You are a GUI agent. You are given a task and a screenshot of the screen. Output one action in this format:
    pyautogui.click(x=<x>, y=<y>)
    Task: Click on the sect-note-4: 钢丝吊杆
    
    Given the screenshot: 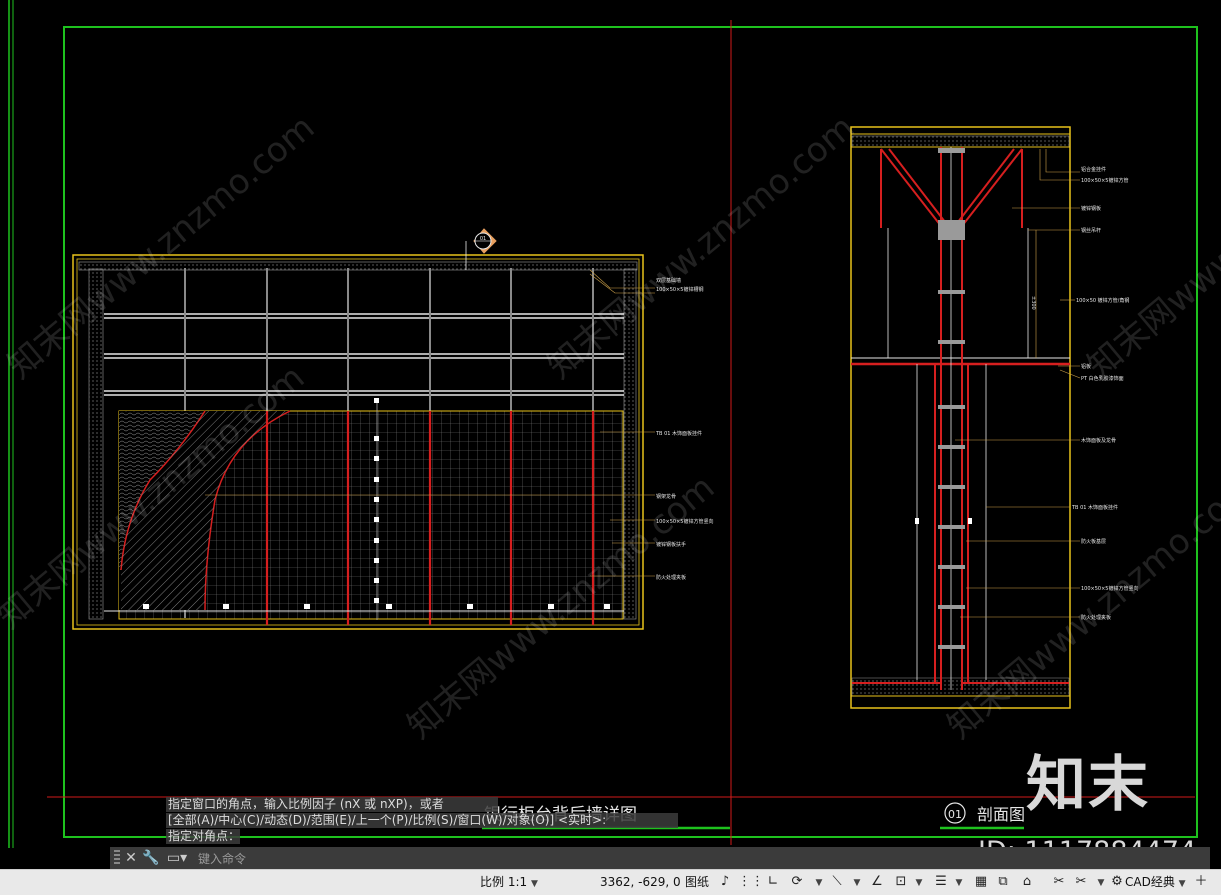 What is the action you would take?
    pyautogui.click(x=1091, y=230)
    